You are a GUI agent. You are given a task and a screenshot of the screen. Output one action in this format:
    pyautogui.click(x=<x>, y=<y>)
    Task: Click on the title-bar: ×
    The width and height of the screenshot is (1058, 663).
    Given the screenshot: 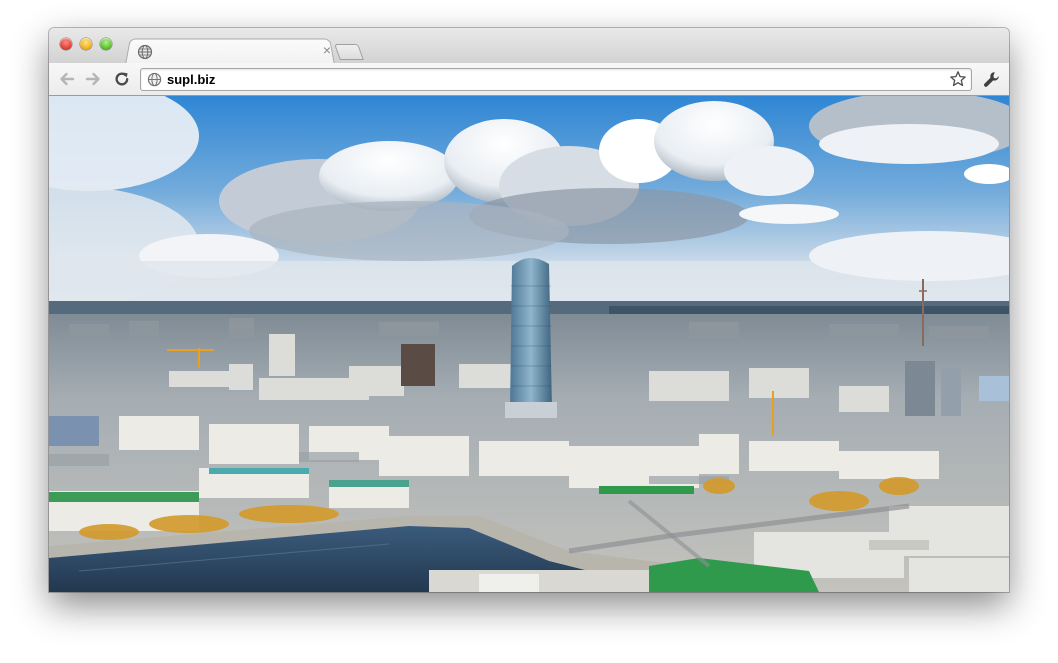 What is the action you would take?
    pyautogui.click(x=529, y=46)
    